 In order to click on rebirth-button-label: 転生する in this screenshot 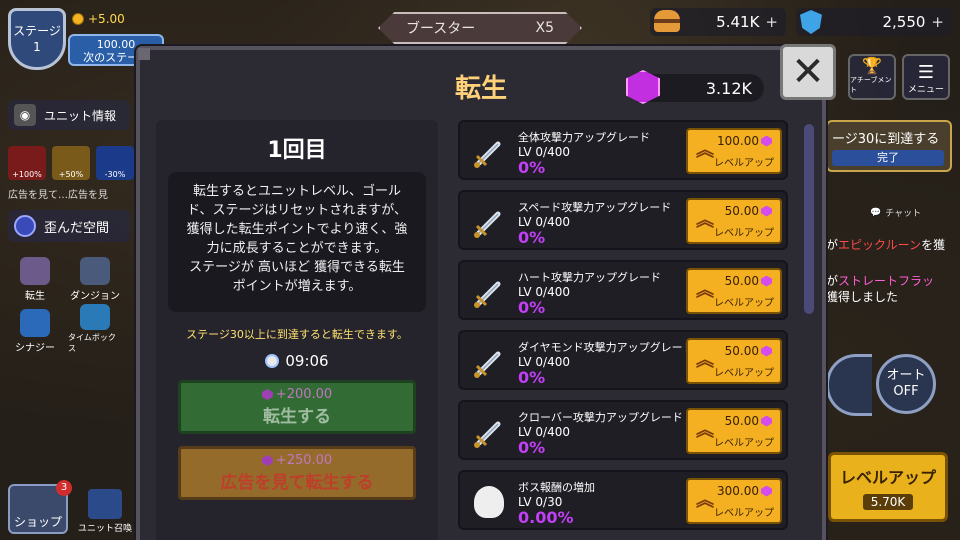, I will do `click(297, 417)`.